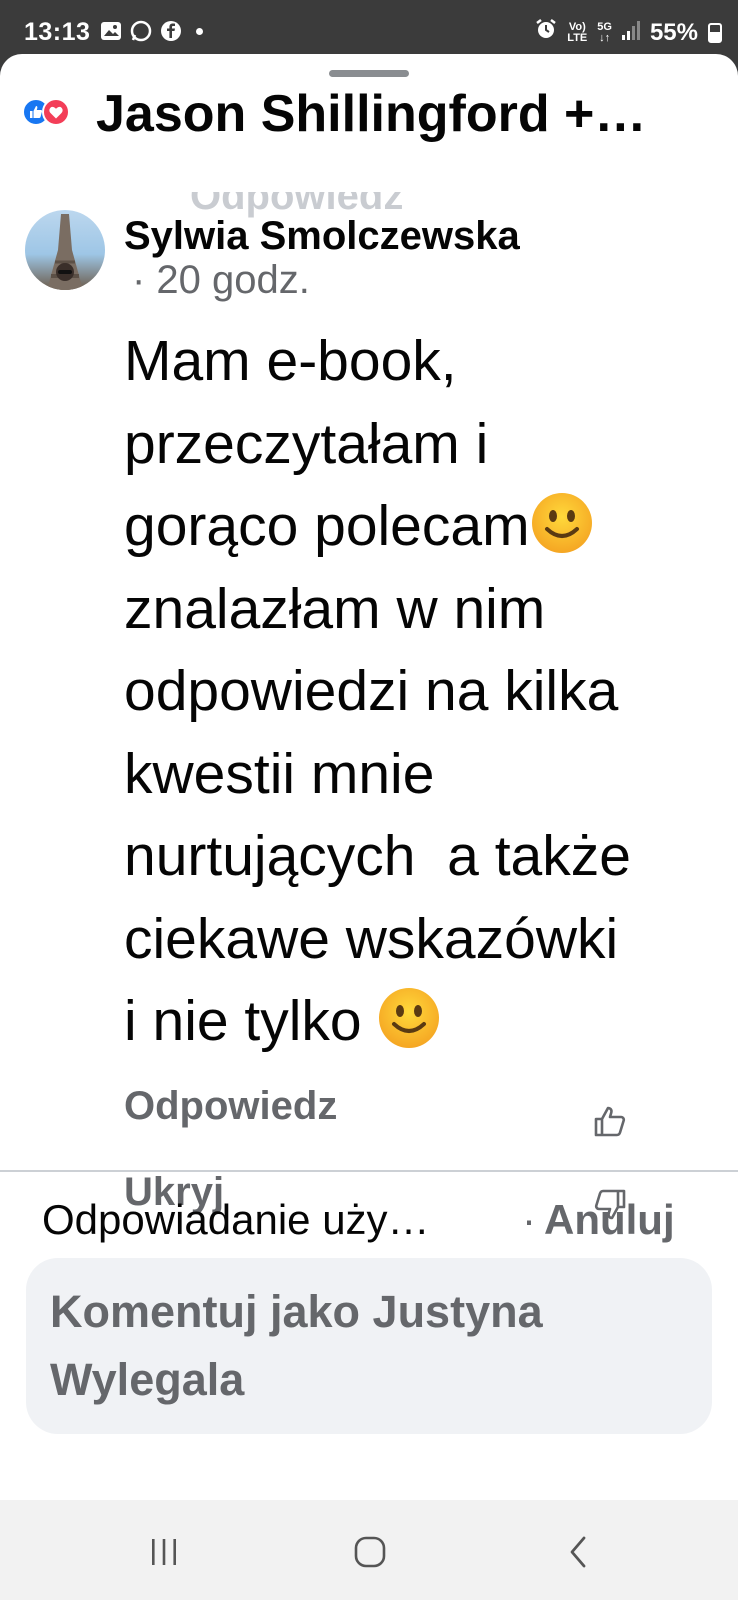 Image resolution: width=738 pixels, height=1600 pixels. Describe the element at coordinates (221, 280) in the screenshot. I see `comment-timestamp: · 20 godz.` at that location.